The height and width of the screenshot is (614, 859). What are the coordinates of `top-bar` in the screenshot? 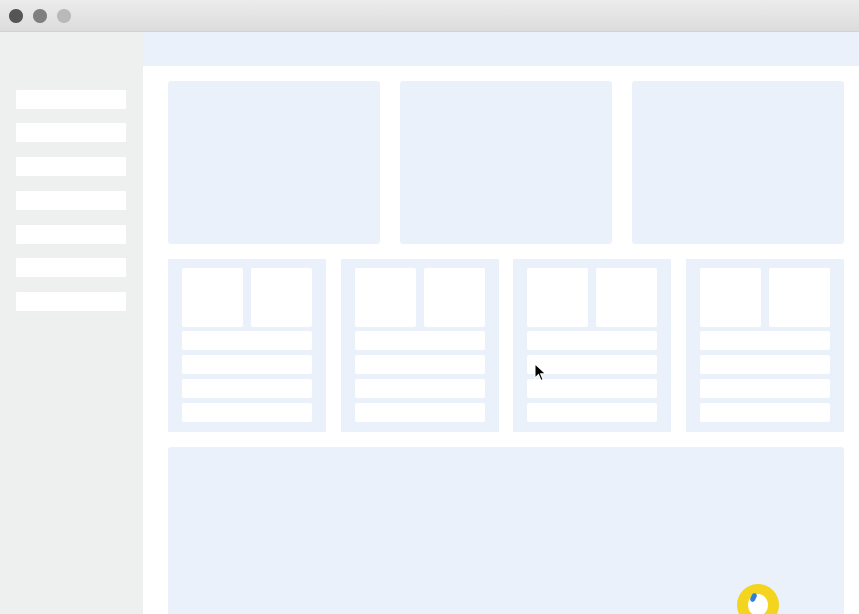 It's located at (501, 49).